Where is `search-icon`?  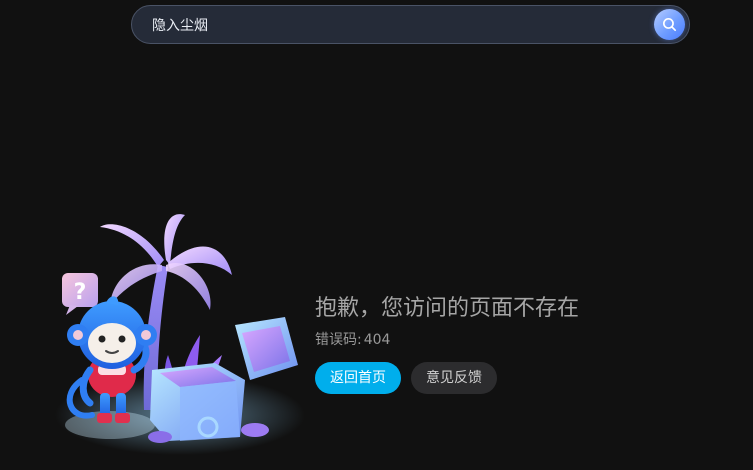 search-icon is located at coordinates (669, 24).